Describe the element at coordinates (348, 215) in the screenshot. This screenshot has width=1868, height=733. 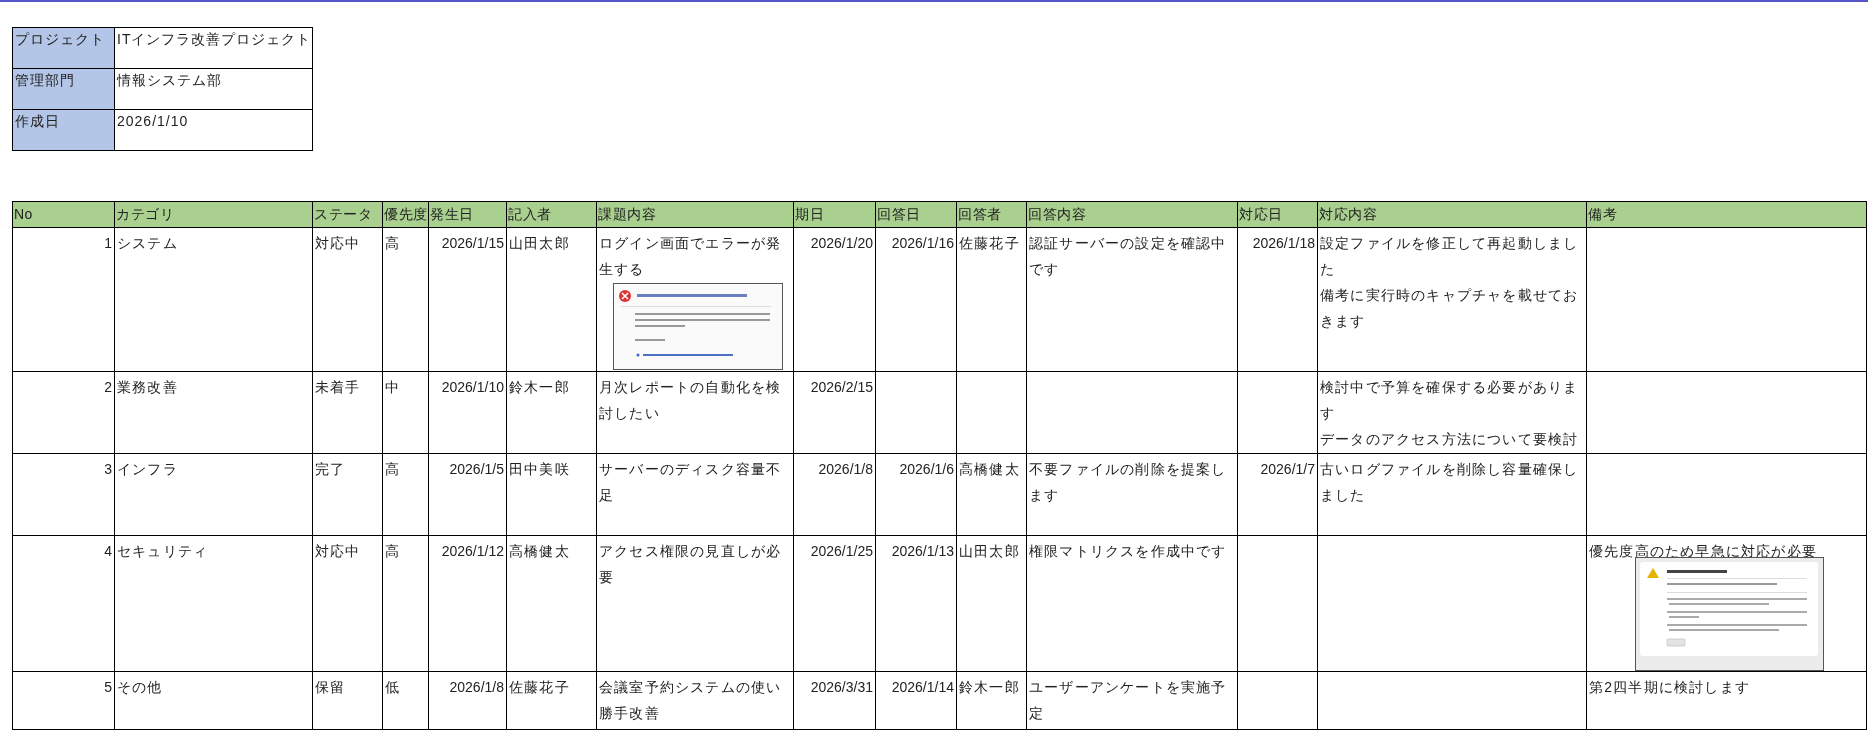
I see `column-header: ステータ` at that location.